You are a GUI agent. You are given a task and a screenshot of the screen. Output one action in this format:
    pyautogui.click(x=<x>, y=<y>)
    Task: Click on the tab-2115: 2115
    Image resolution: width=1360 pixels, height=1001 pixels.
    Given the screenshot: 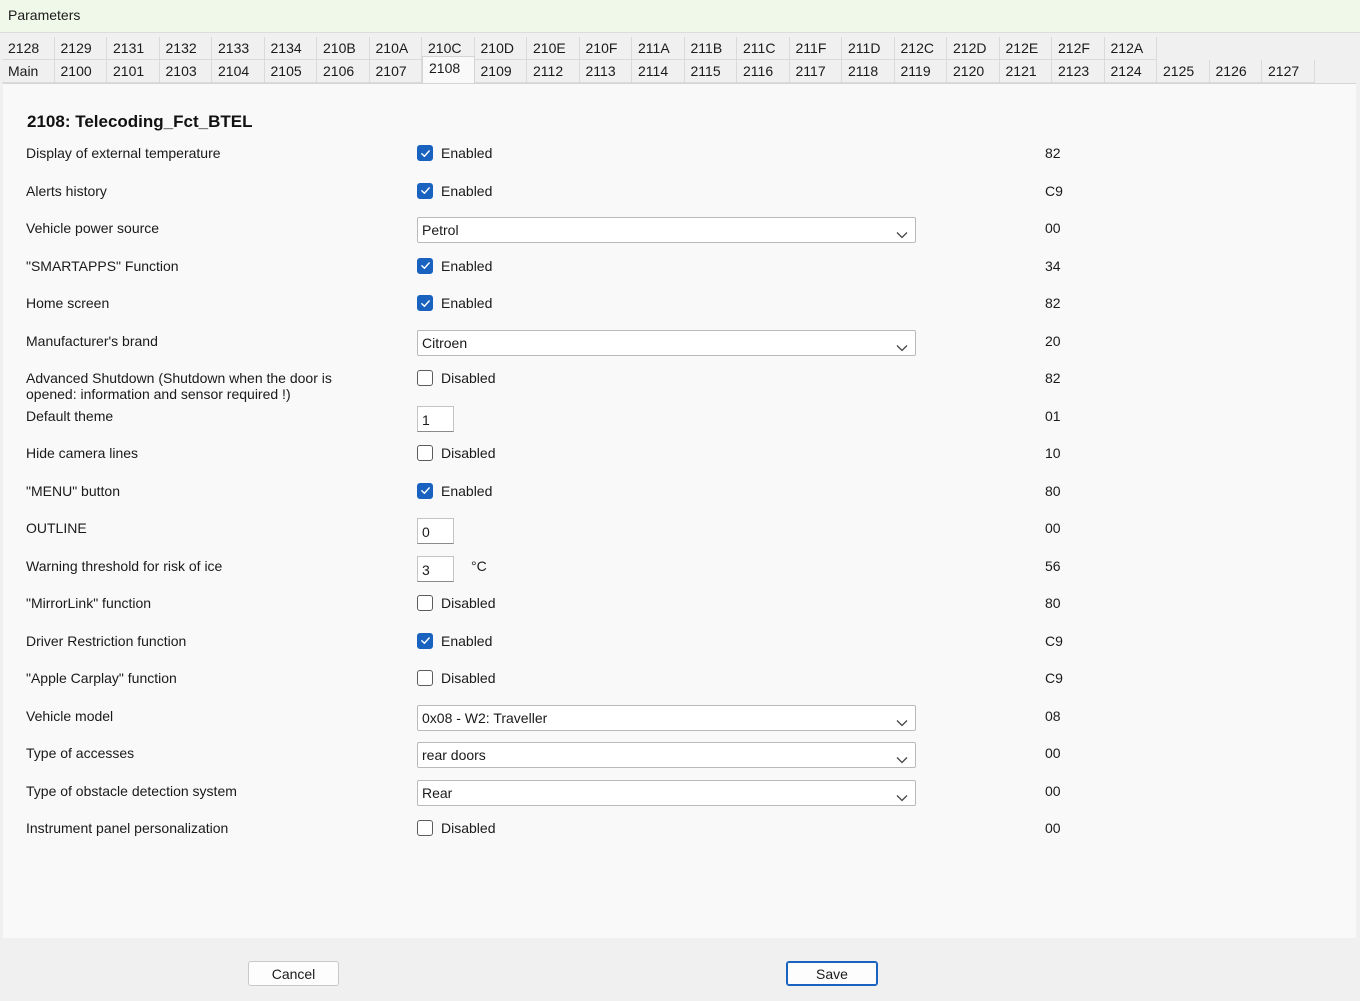 What is the action you would take?
    pyautogui.click(x=710, y=71)
    